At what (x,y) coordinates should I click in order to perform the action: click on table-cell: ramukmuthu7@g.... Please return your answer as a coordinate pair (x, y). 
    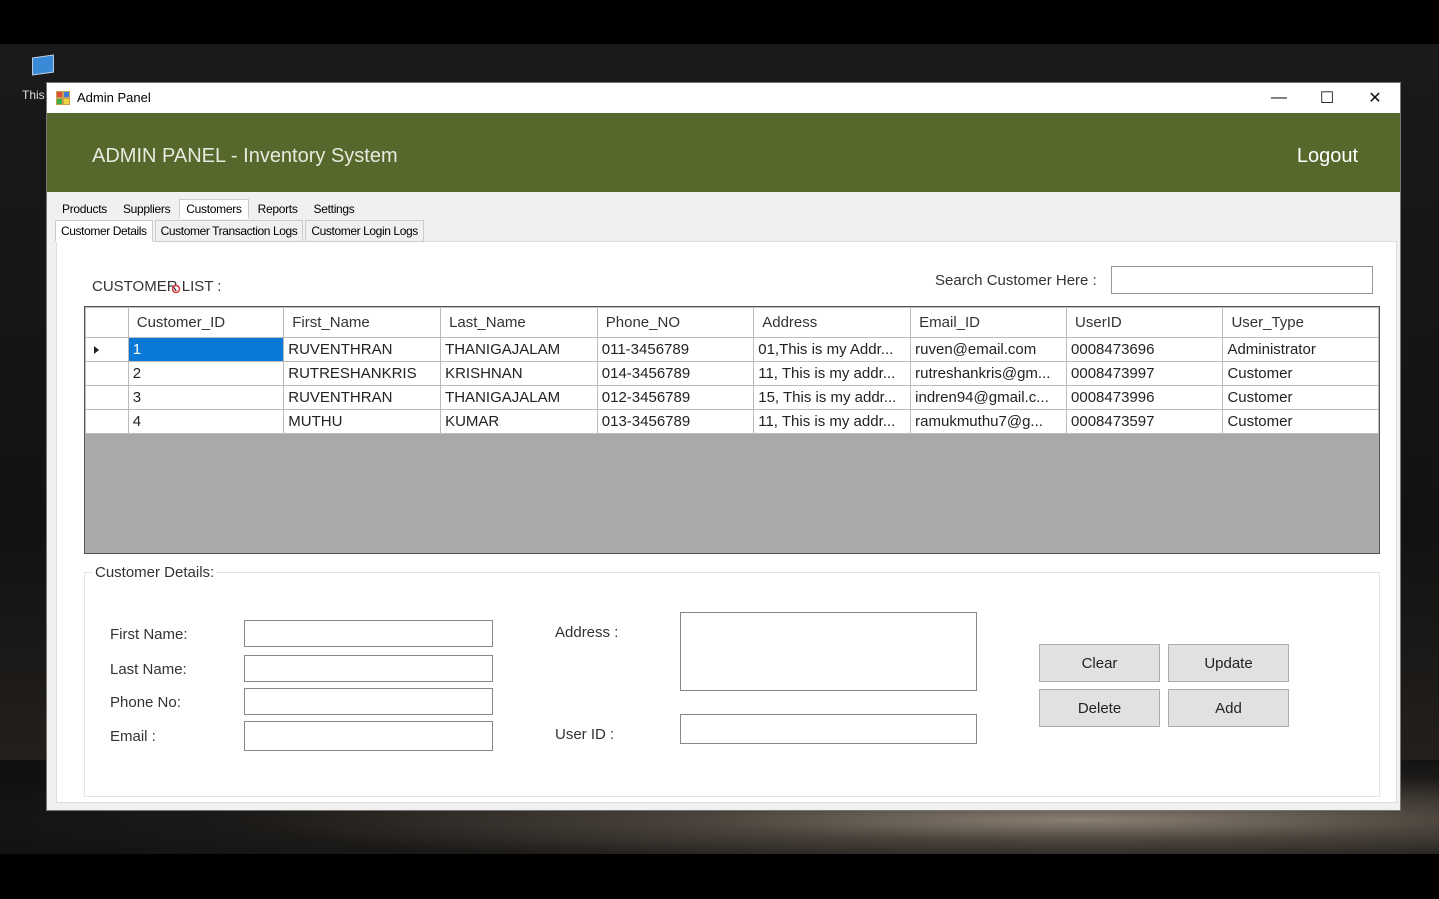
    Looking at the image, I should click on (989, 421).